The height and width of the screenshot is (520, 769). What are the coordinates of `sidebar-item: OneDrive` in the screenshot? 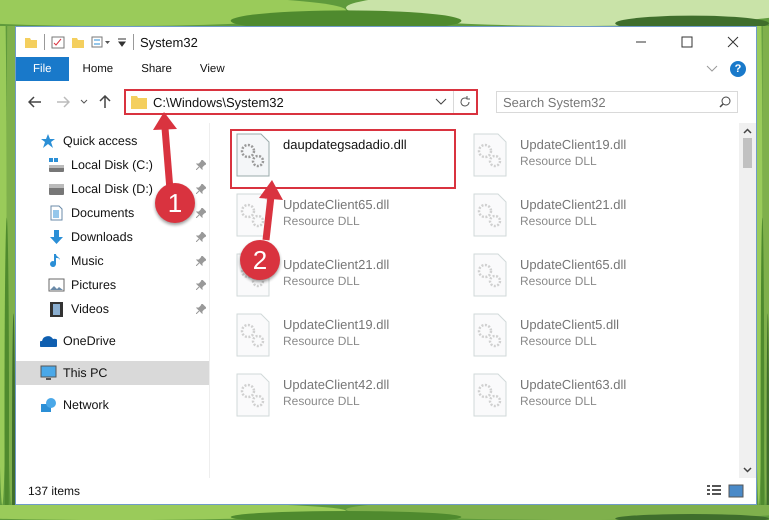 It's located at (66, 341).